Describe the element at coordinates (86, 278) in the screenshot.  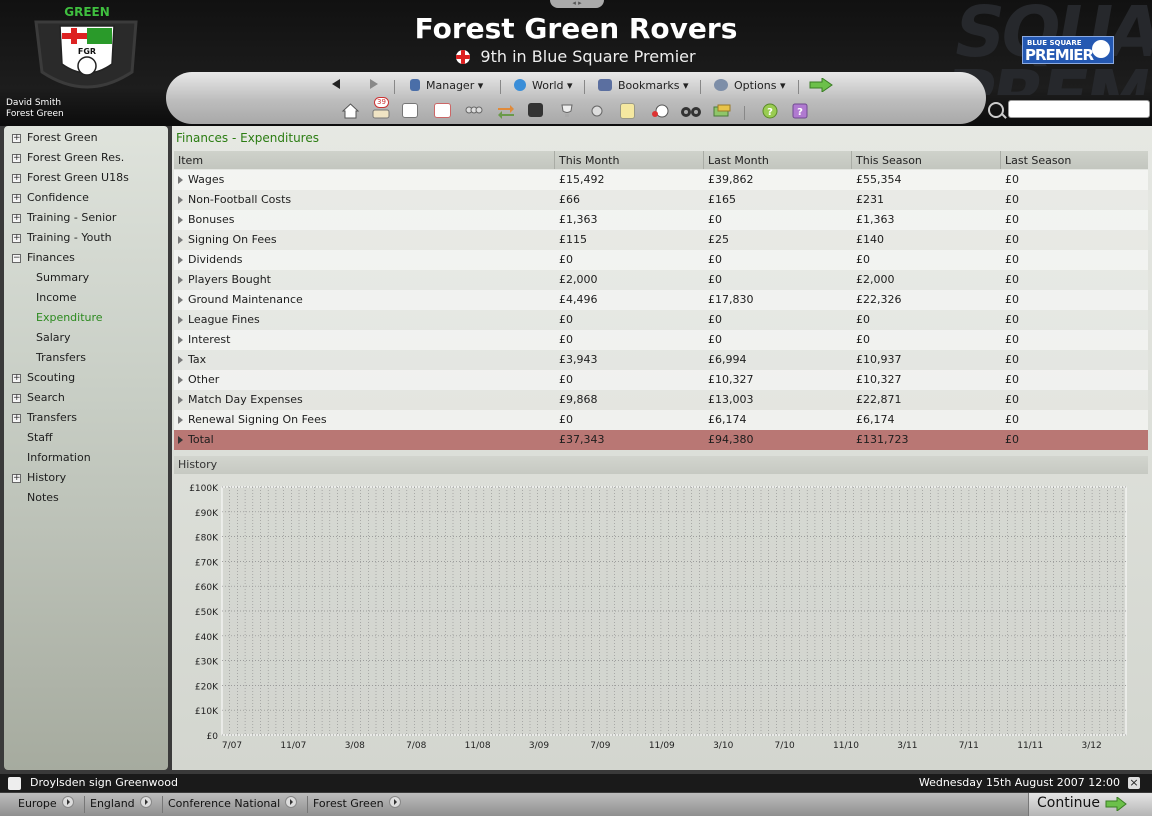
I see `sidebar-item: Summary` at that location.